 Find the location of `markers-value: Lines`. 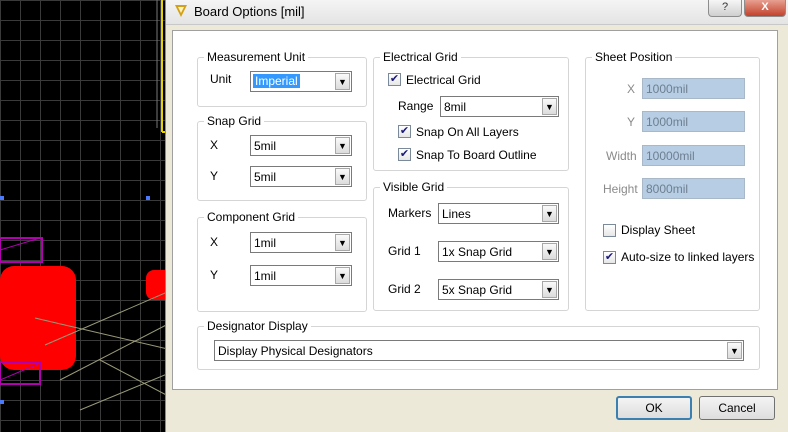

markers-value: Lines is located at coordinates (456, 214).